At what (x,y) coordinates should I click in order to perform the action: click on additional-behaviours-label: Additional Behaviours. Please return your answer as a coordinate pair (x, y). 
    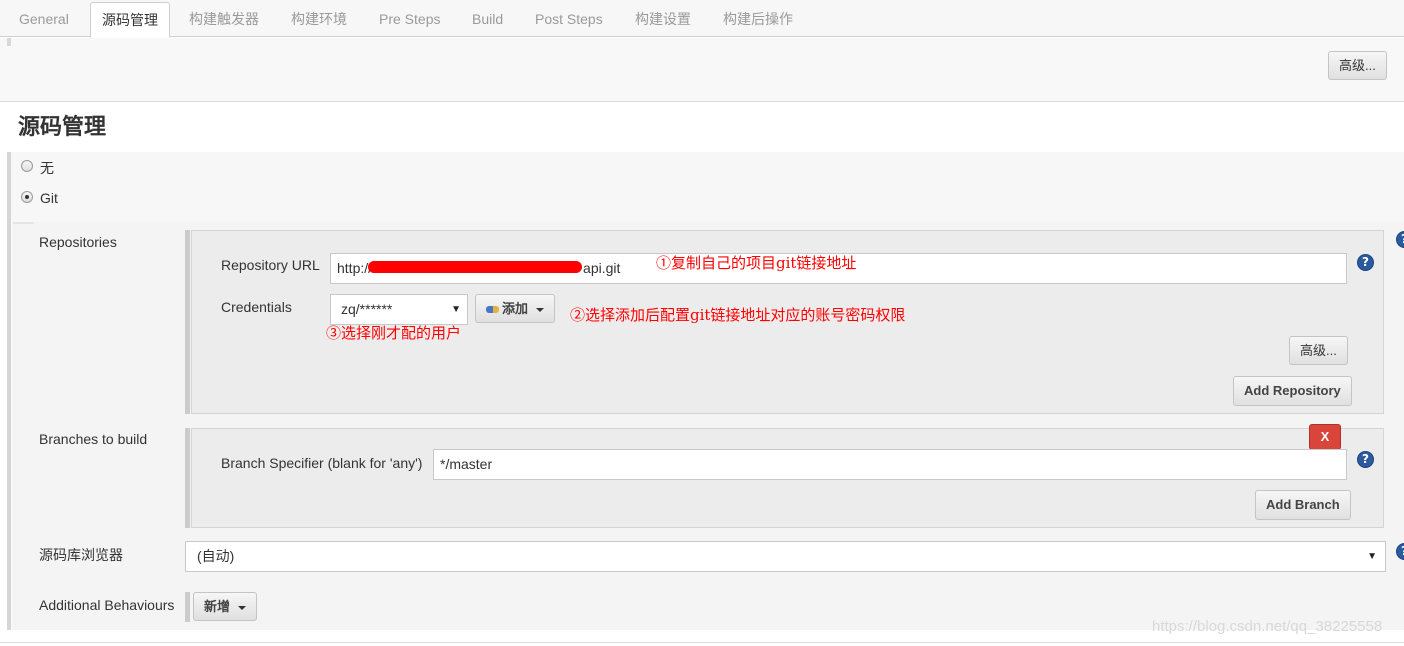
    Looking at the image, I should click on (107, 605).